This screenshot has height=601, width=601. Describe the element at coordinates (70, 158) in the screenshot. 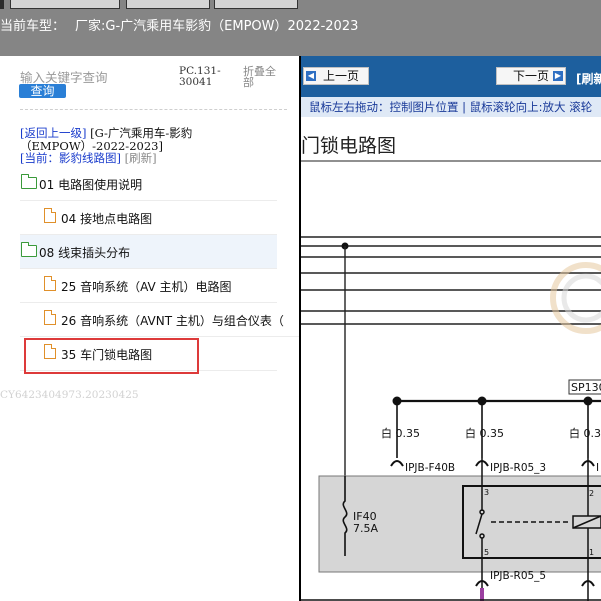

I see `current-location: [当前：影豹线路图]` at that location.